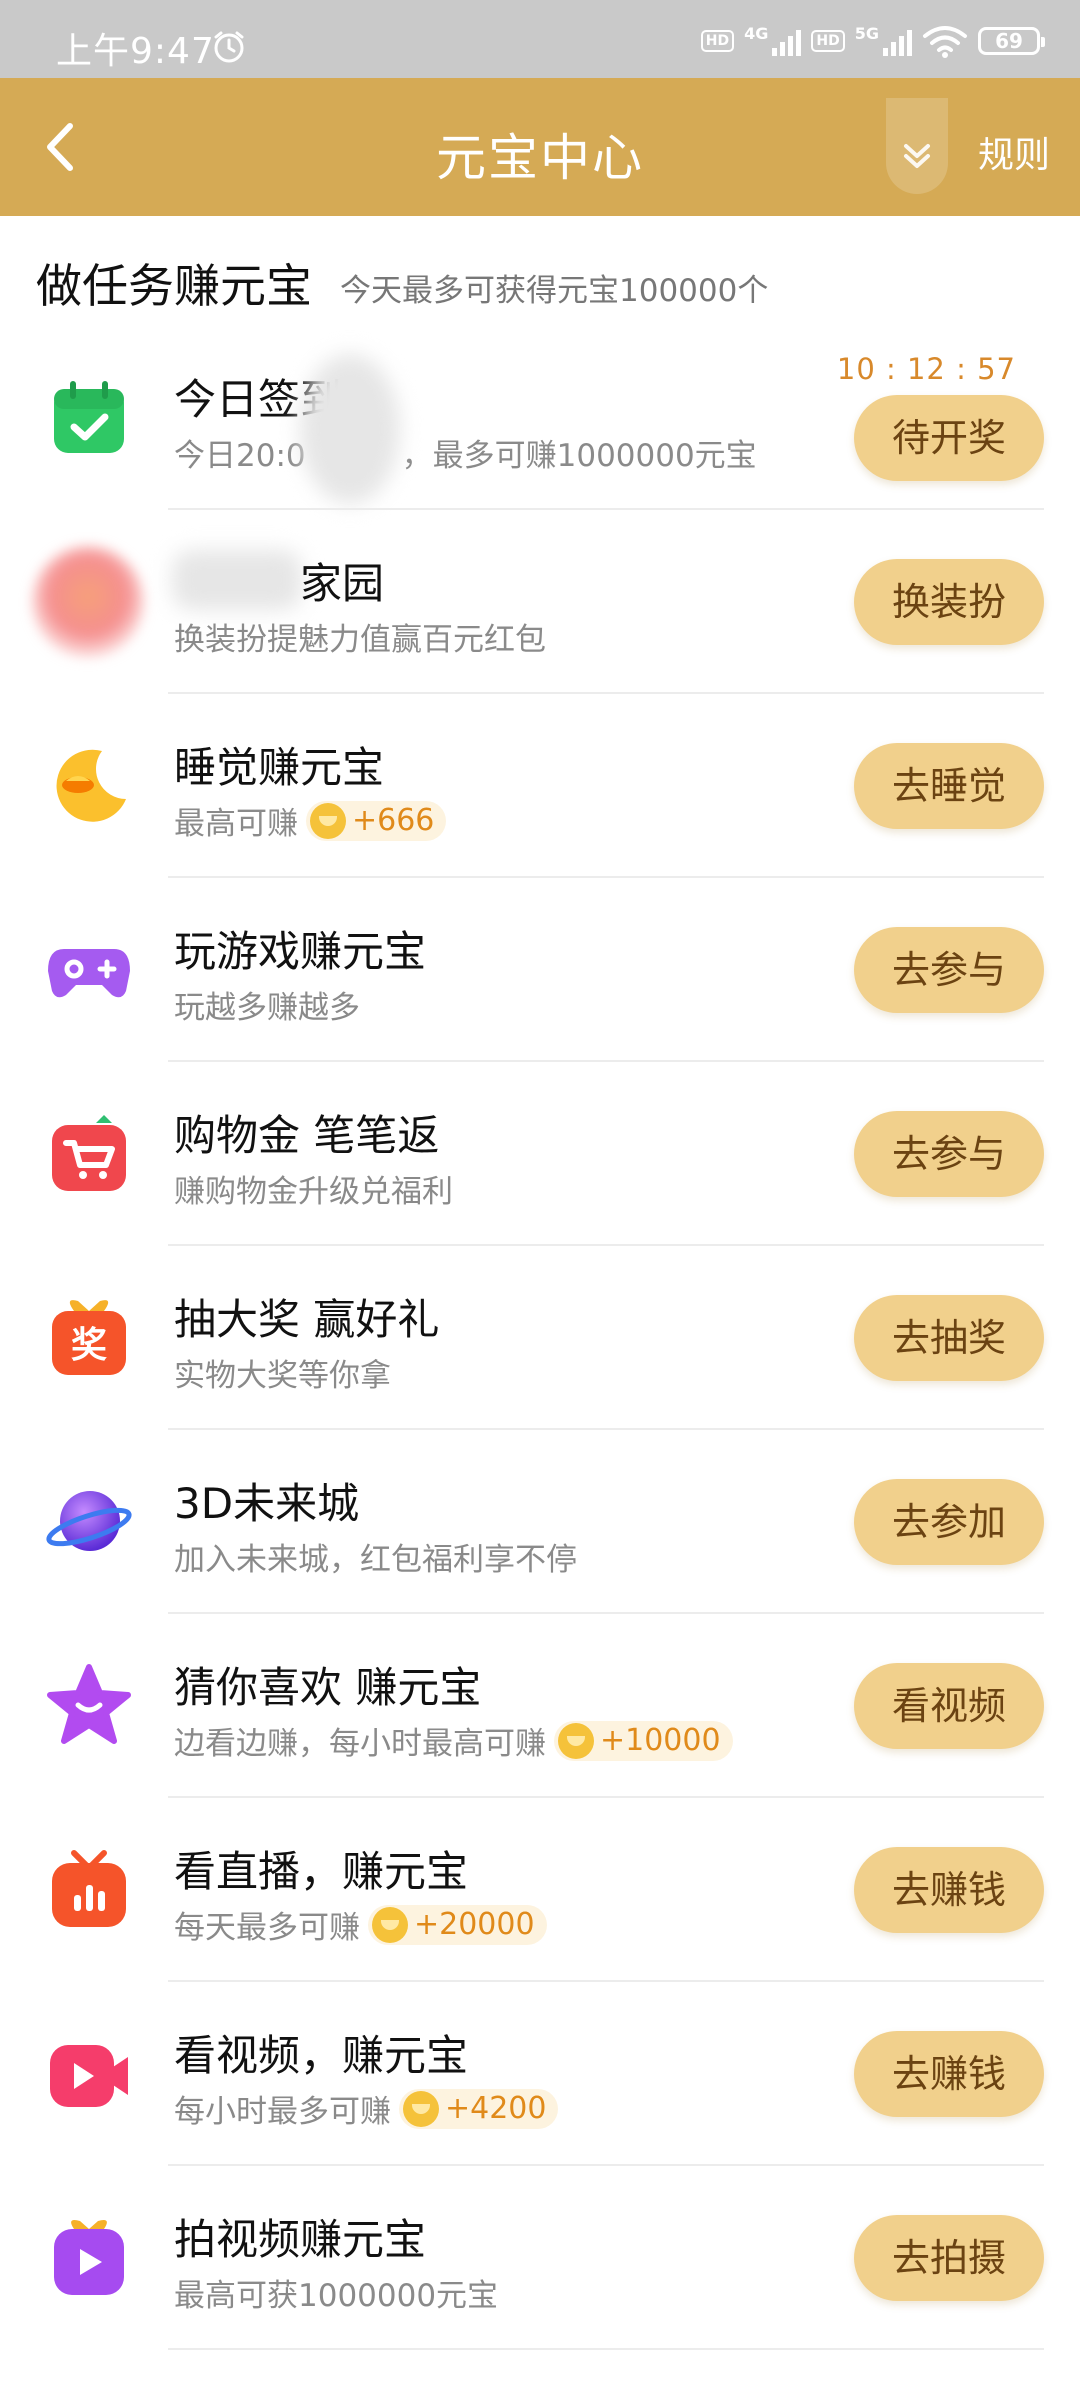 This screenshot has width=1080, height=2400. What do you see at coordinates (88, 602) in the screenshot?
I see `avatar-home-icon` at bounding box center [88, 602].